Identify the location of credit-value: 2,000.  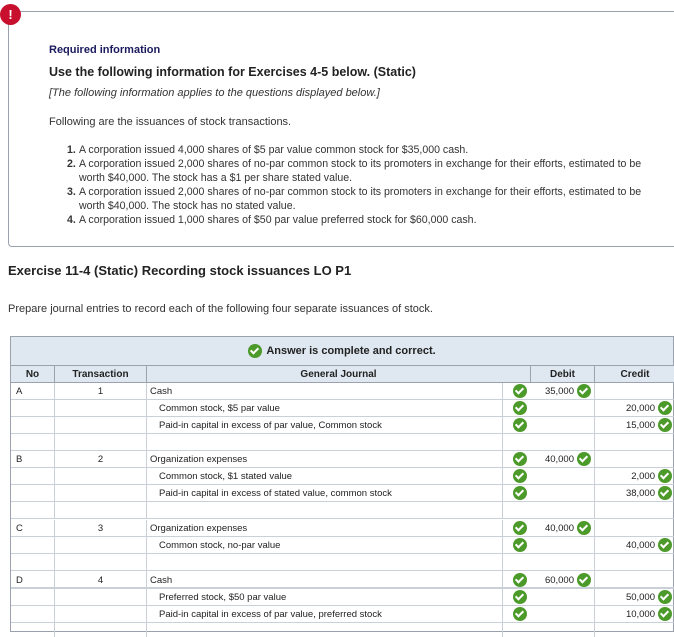
(643, 476).